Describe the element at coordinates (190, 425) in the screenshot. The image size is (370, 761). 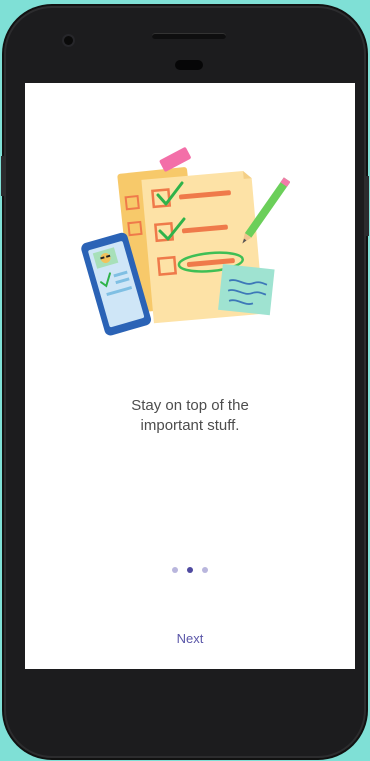
I see `message-line-2: important stuff.` at that location.